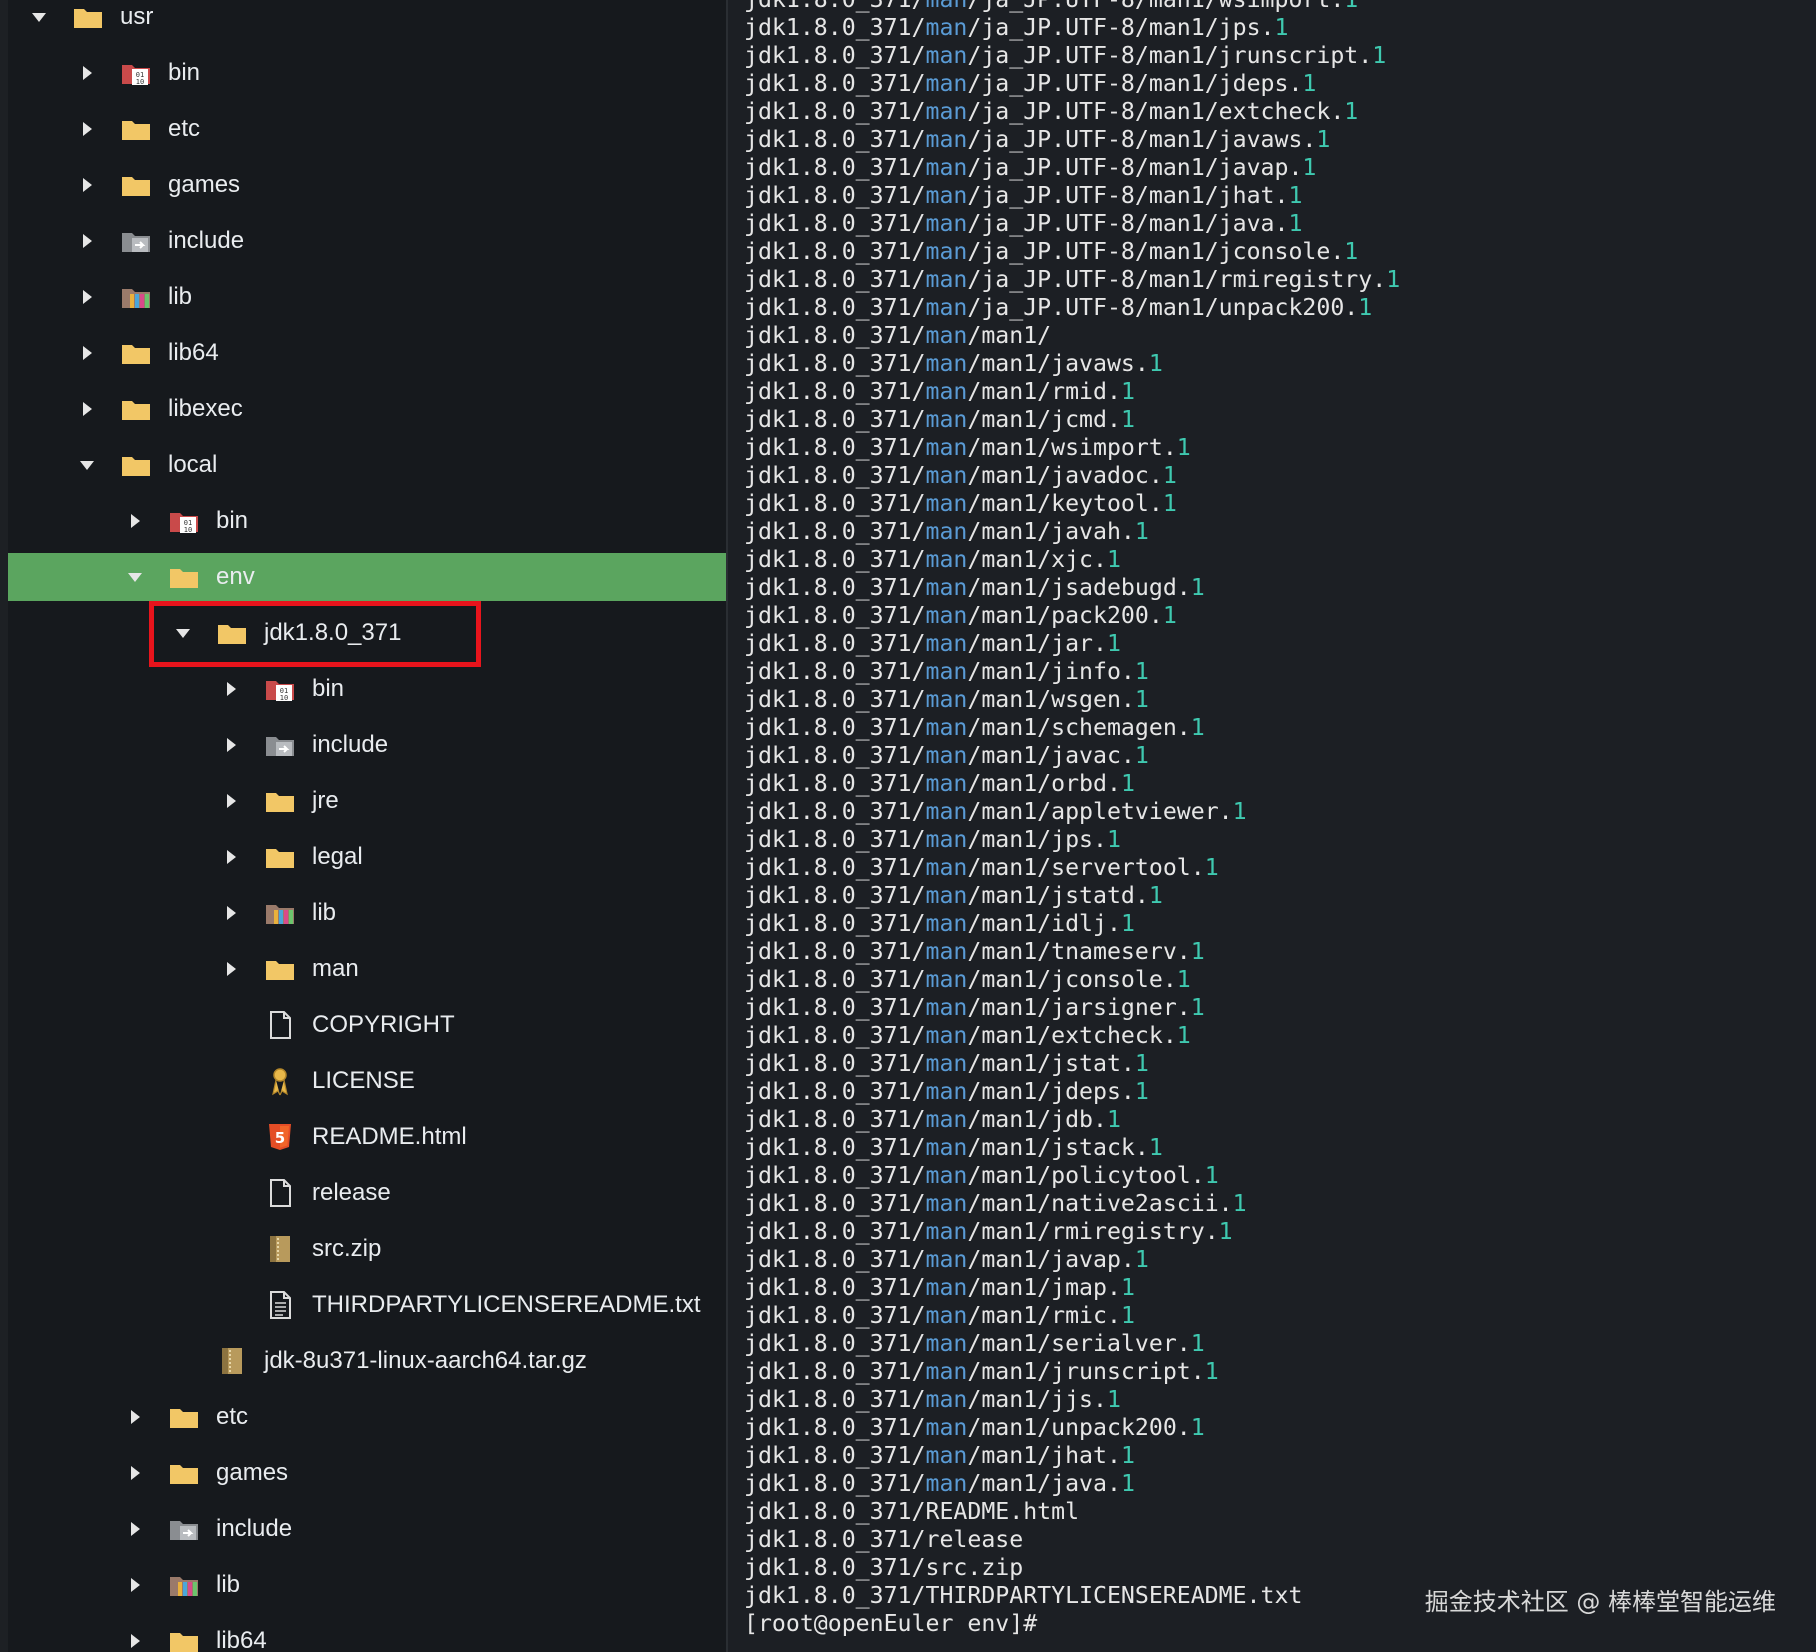  Describe the element at coordinates (946, 1259) in the screenshot. I see `terminal-line: jdk1.8.0_371/man/man1/javap.1` at that location.